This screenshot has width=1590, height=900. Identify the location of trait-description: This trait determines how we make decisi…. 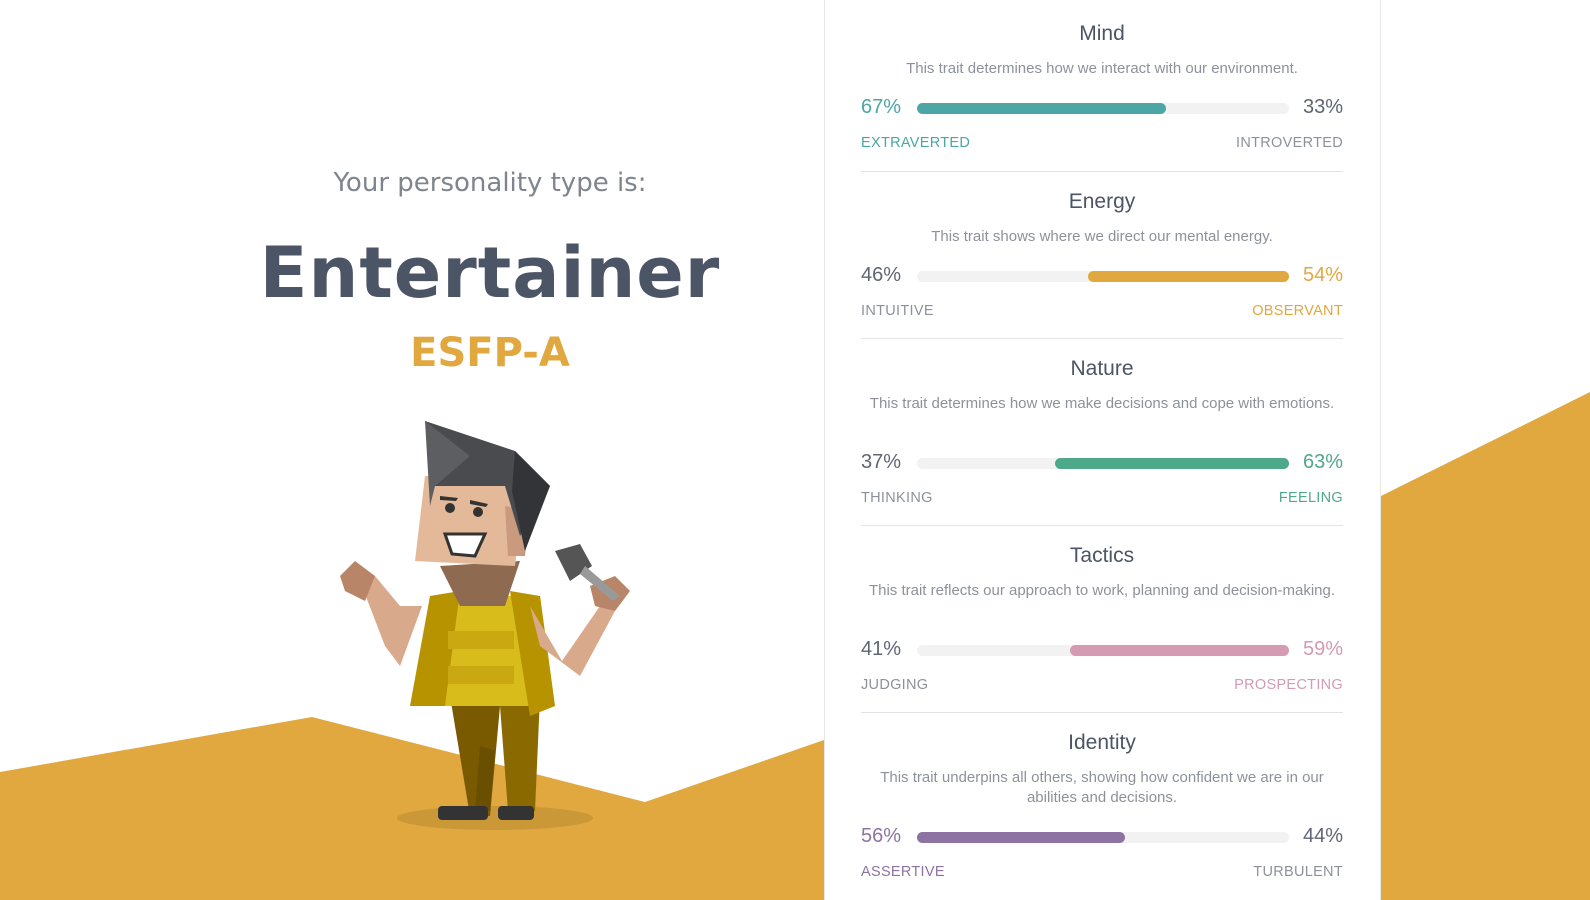
(1102, 403).